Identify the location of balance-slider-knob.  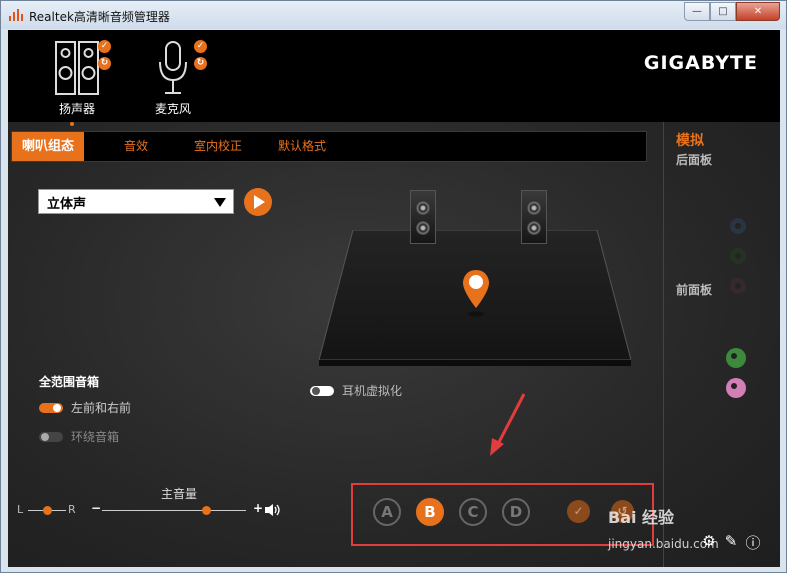
(47, 510).